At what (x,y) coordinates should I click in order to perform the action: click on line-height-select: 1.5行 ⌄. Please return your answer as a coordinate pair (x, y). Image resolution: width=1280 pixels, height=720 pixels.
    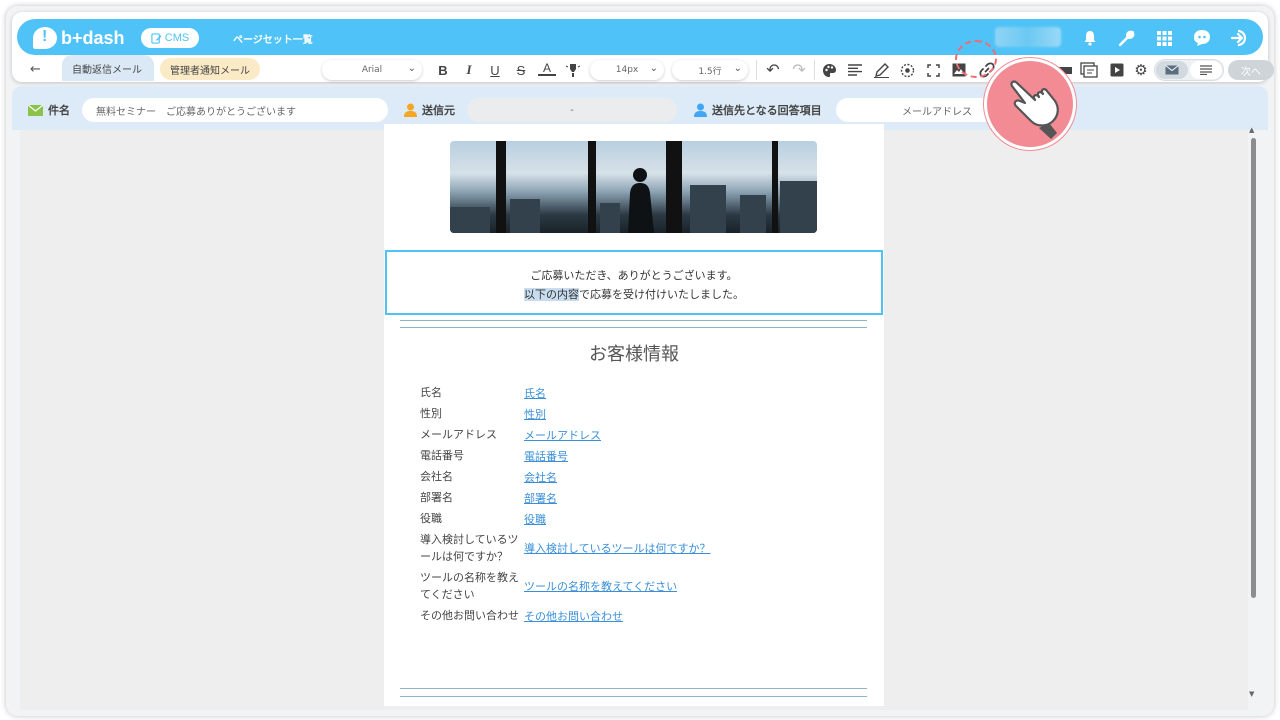
    Looking at the image, I should click on (710, 70).